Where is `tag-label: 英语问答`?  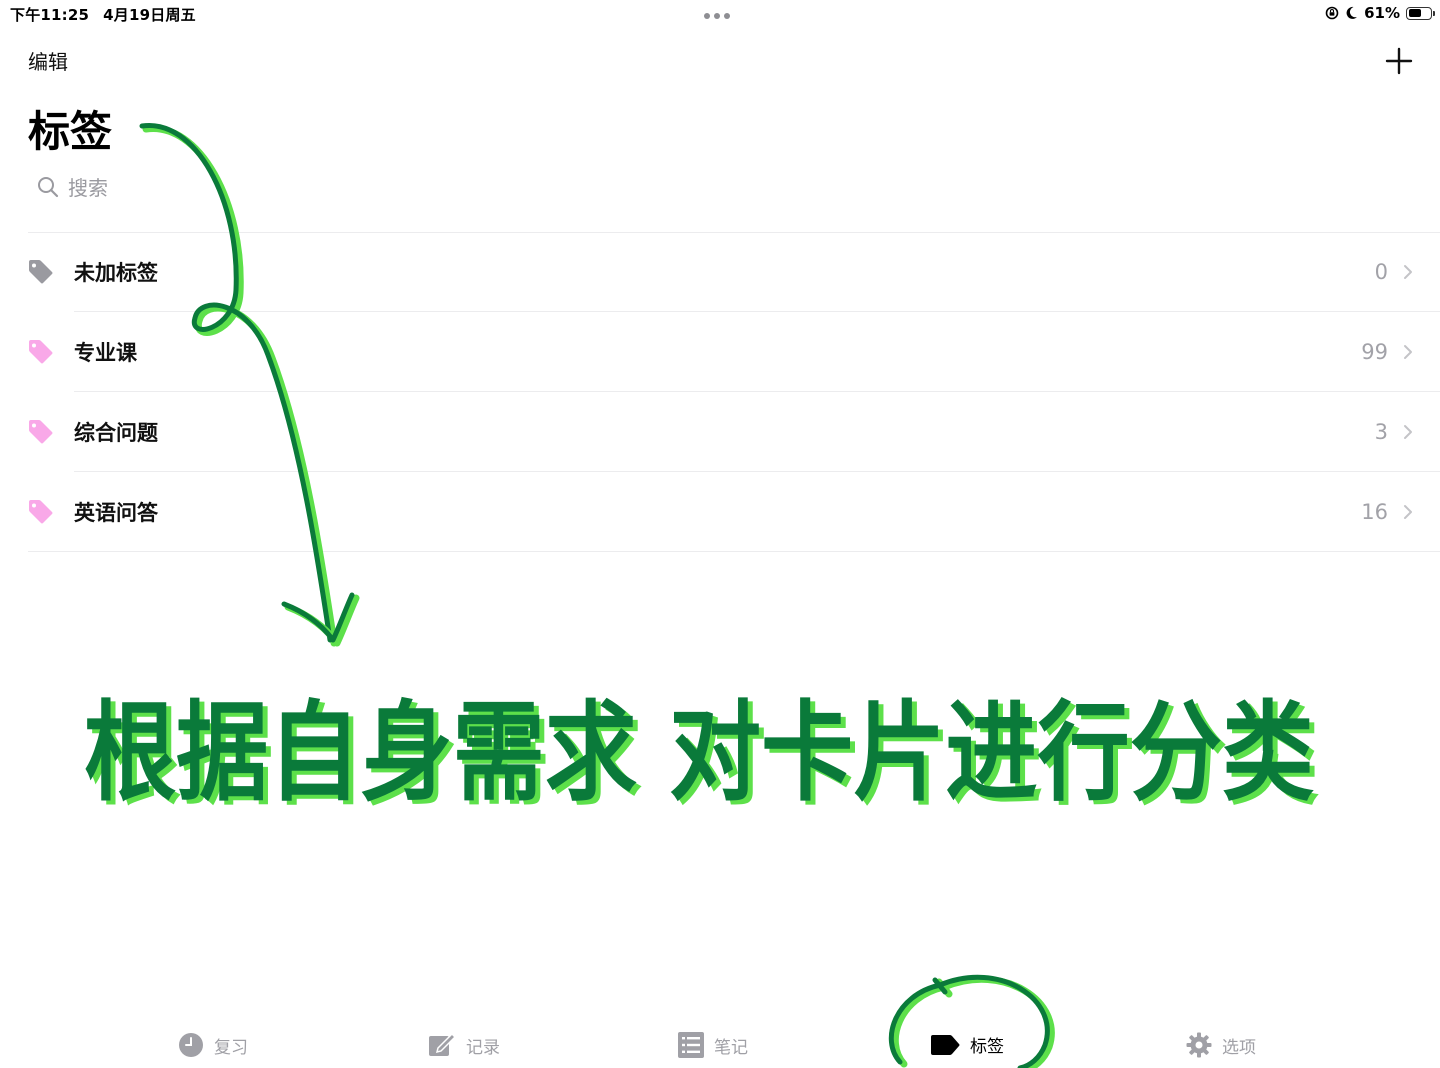
tag-label: 英语问答 is located at coordinates (116, 513).